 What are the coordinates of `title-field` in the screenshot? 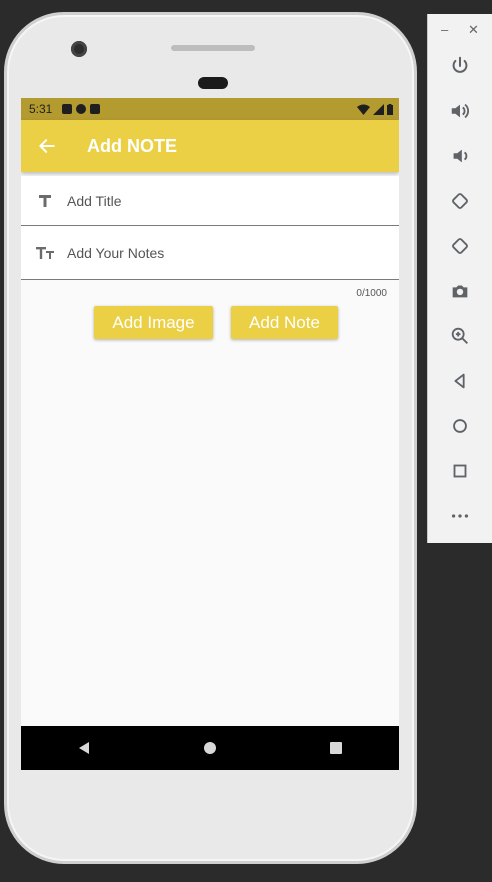 It's located at (210, 201).